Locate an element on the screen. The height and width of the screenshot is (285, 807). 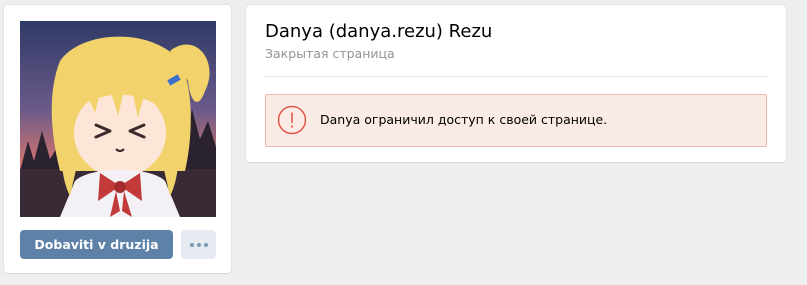
page-status-label: Закрытая страница is located at coordinates (330, 53).